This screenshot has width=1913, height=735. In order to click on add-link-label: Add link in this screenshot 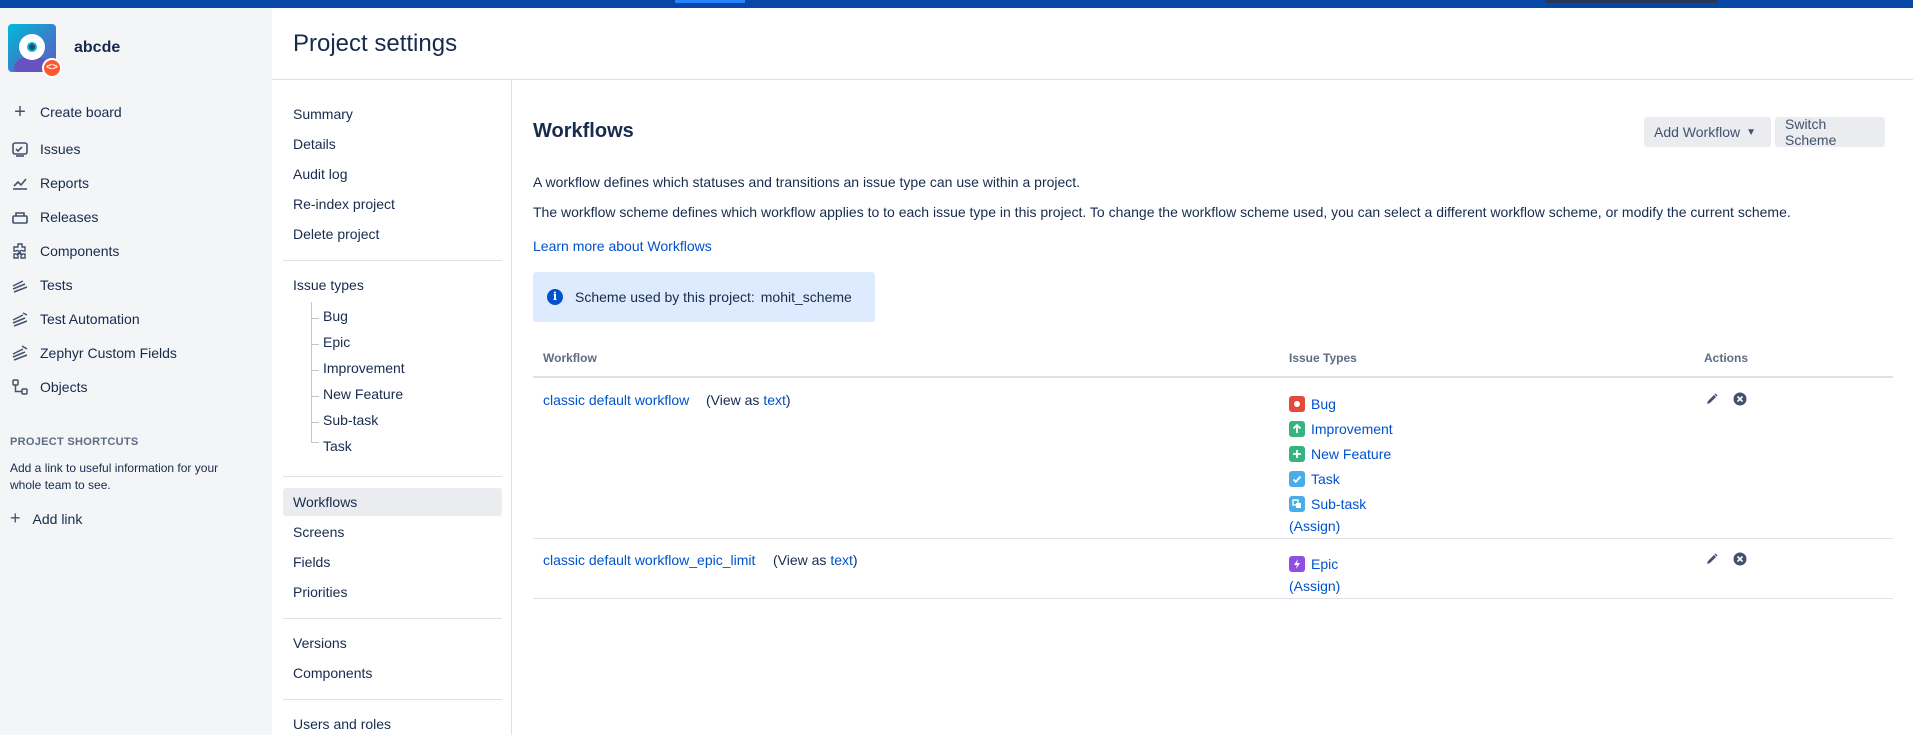, I will do `click(57, 518)`.